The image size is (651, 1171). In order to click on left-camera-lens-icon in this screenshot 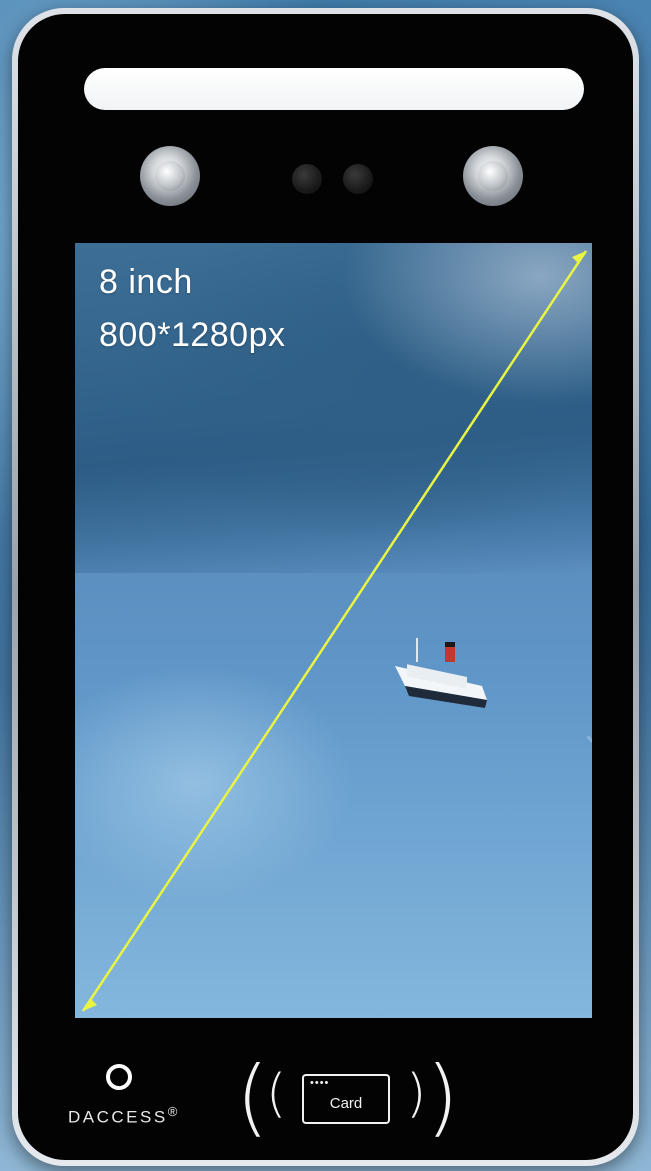, I will do `click(307, 179)`.